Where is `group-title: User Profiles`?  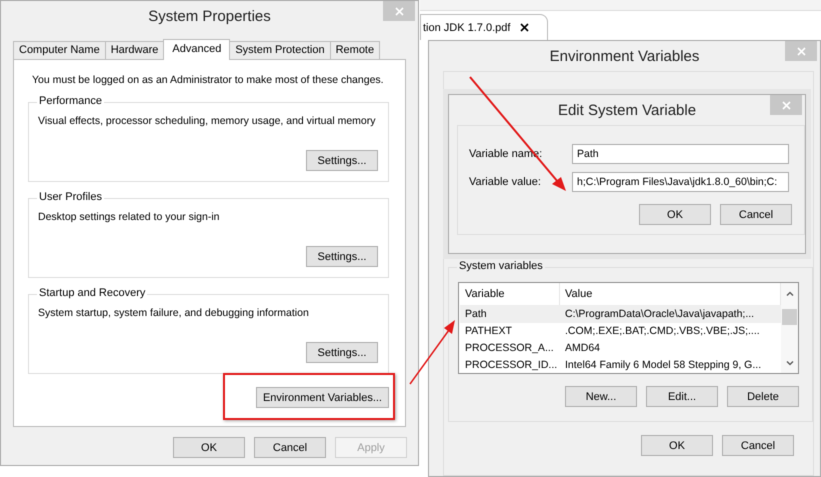
group-title: User Profiles is located at coordinates (70, 197).